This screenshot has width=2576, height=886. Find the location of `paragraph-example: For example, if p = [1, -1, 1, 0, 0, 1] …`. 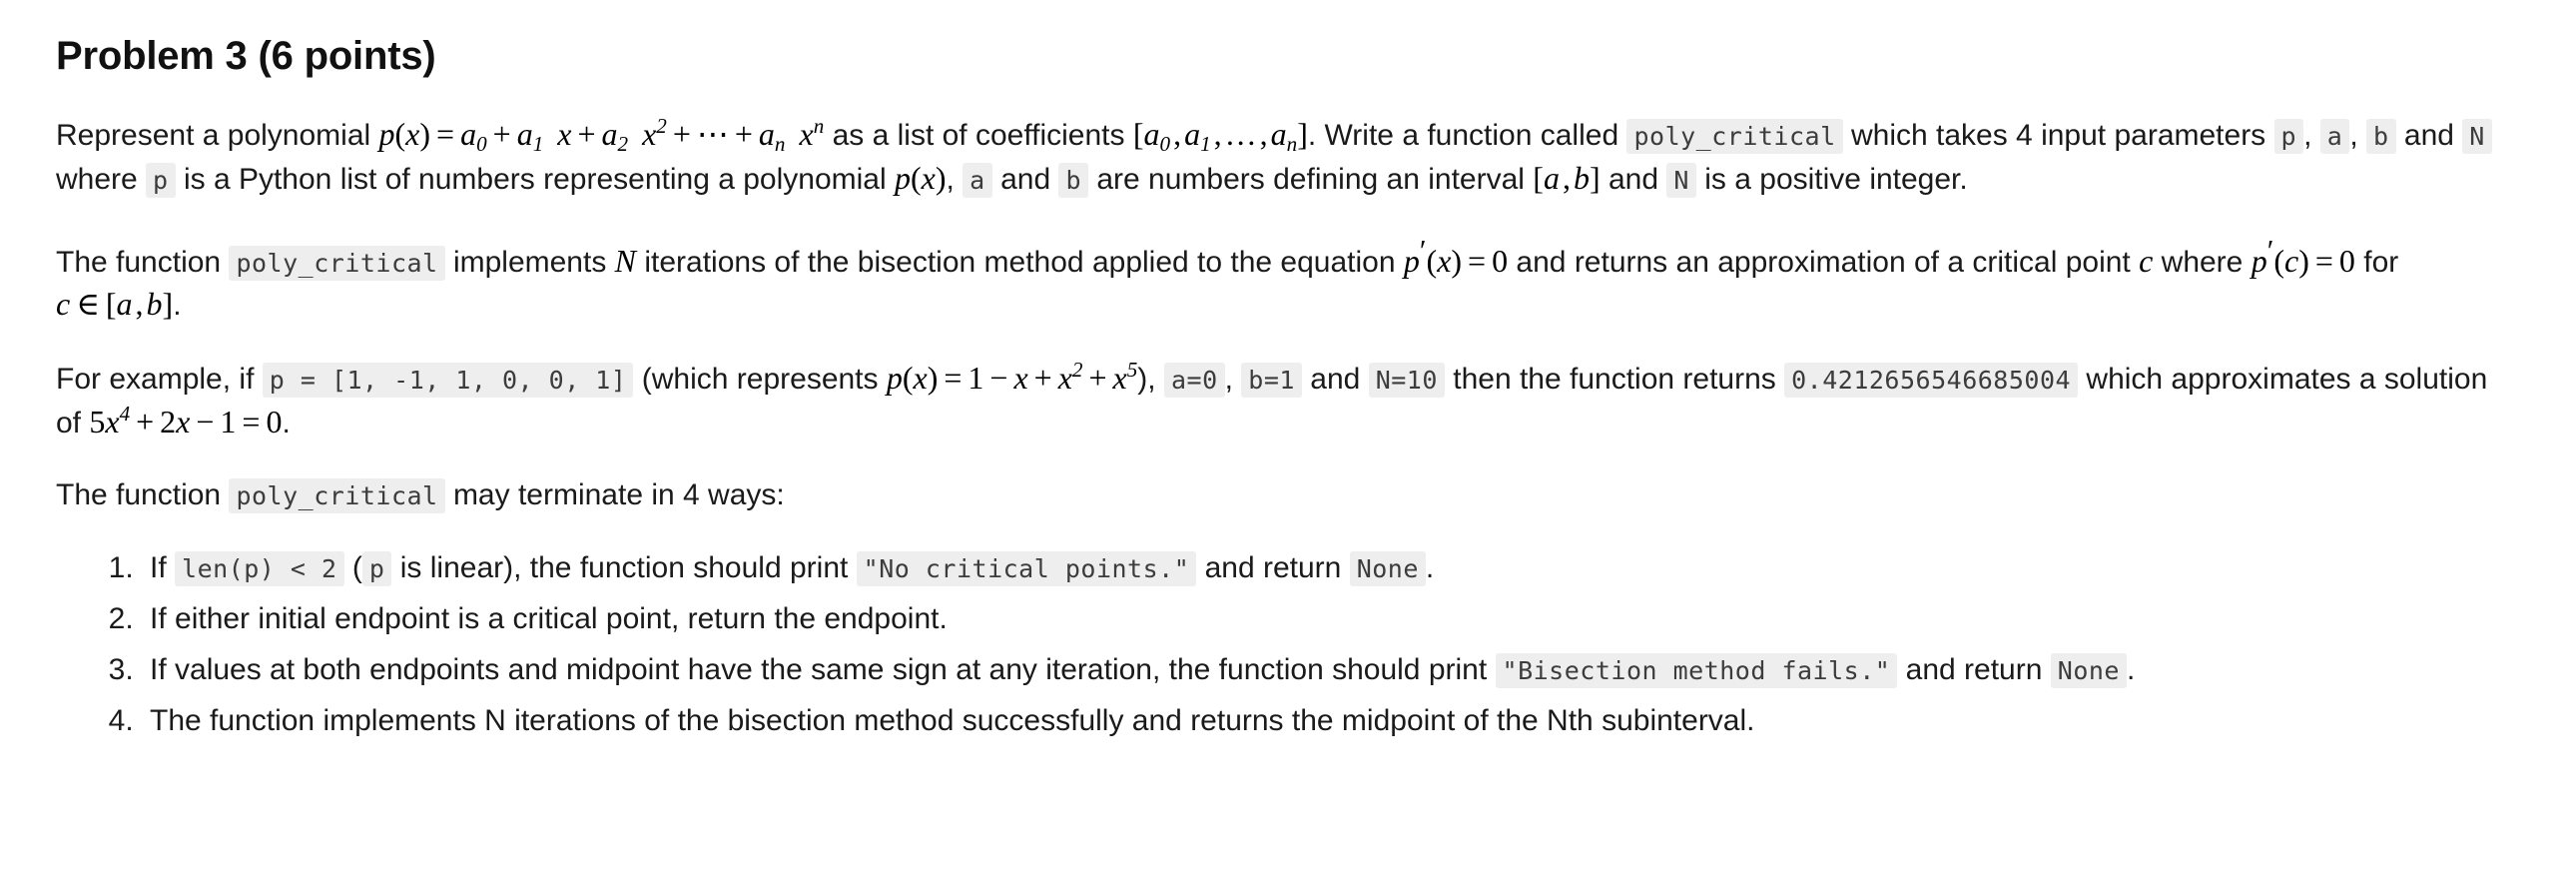

paragraph-example: For example, if p = [1, -1, 1, 0, 0, 1] … is located at coordinates (1288, 400).